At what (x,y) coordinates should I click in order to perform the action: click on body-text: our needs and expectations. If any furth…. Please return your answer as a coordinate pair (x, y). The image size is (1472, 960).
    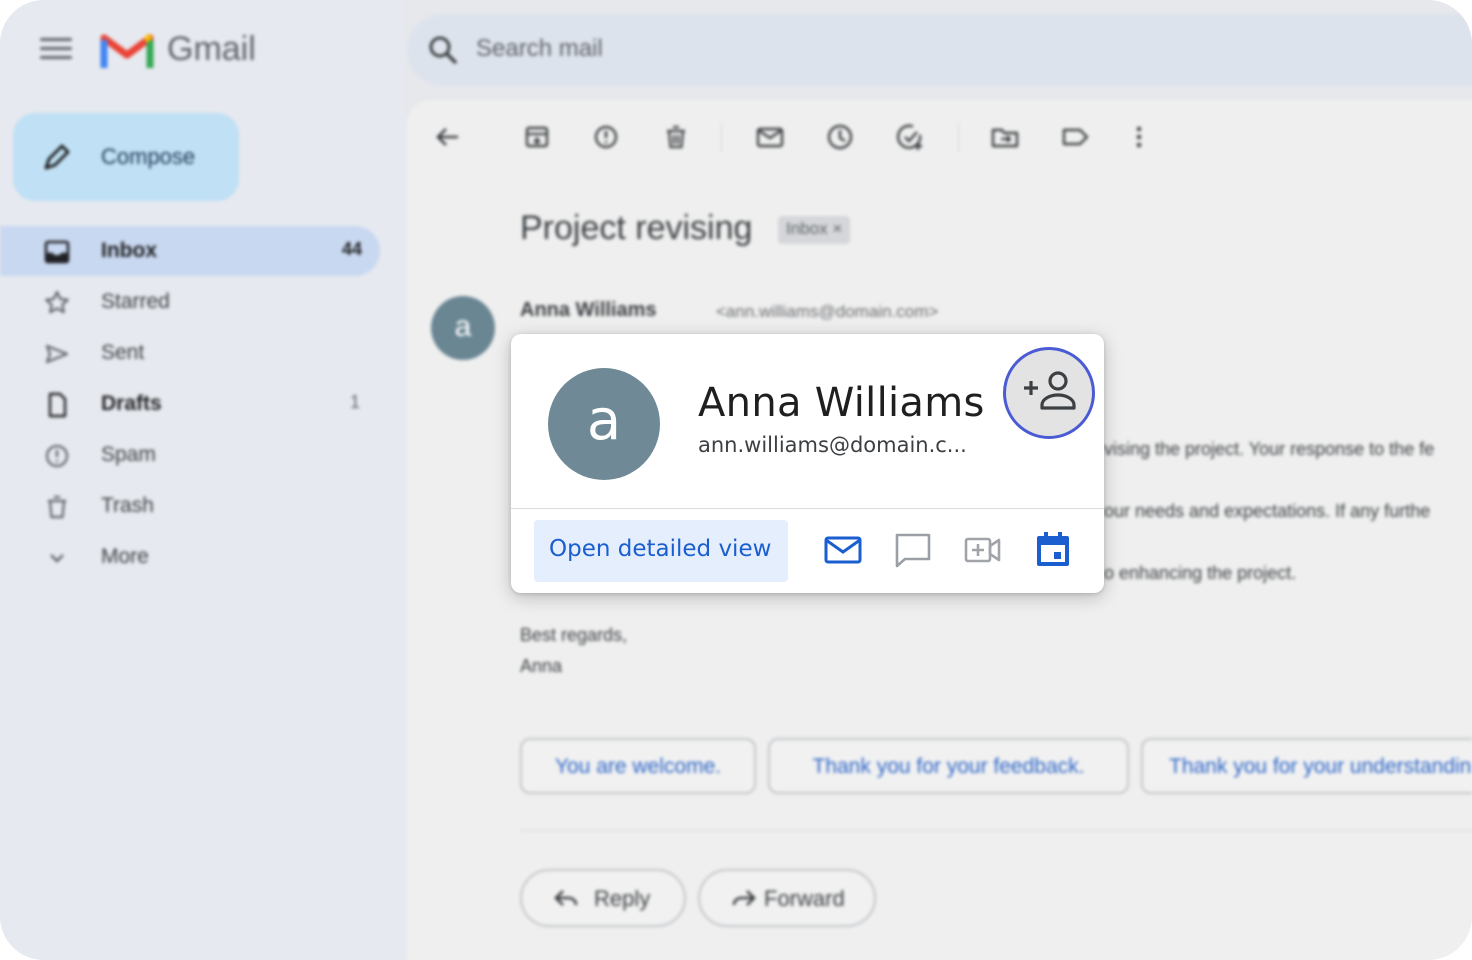
    Looking at the image, I should click on (1267, 511).